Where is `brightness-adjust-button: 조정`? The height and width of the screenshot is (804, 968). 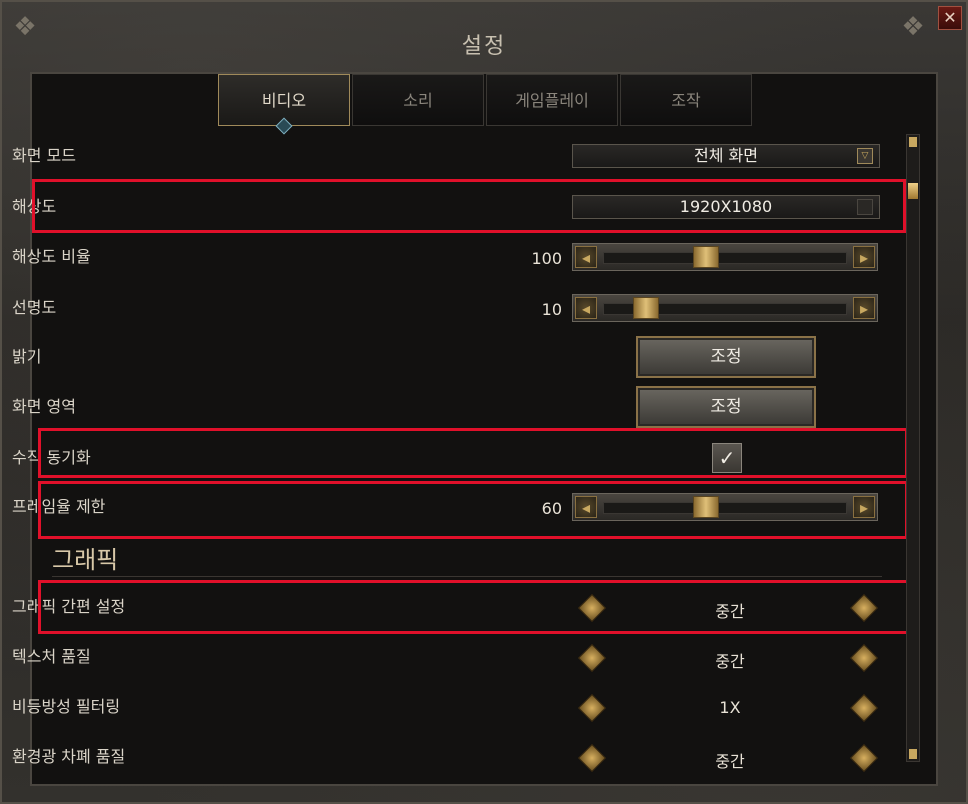
brightness-adjust-button: 조정 is located at coordinates (726, 357).